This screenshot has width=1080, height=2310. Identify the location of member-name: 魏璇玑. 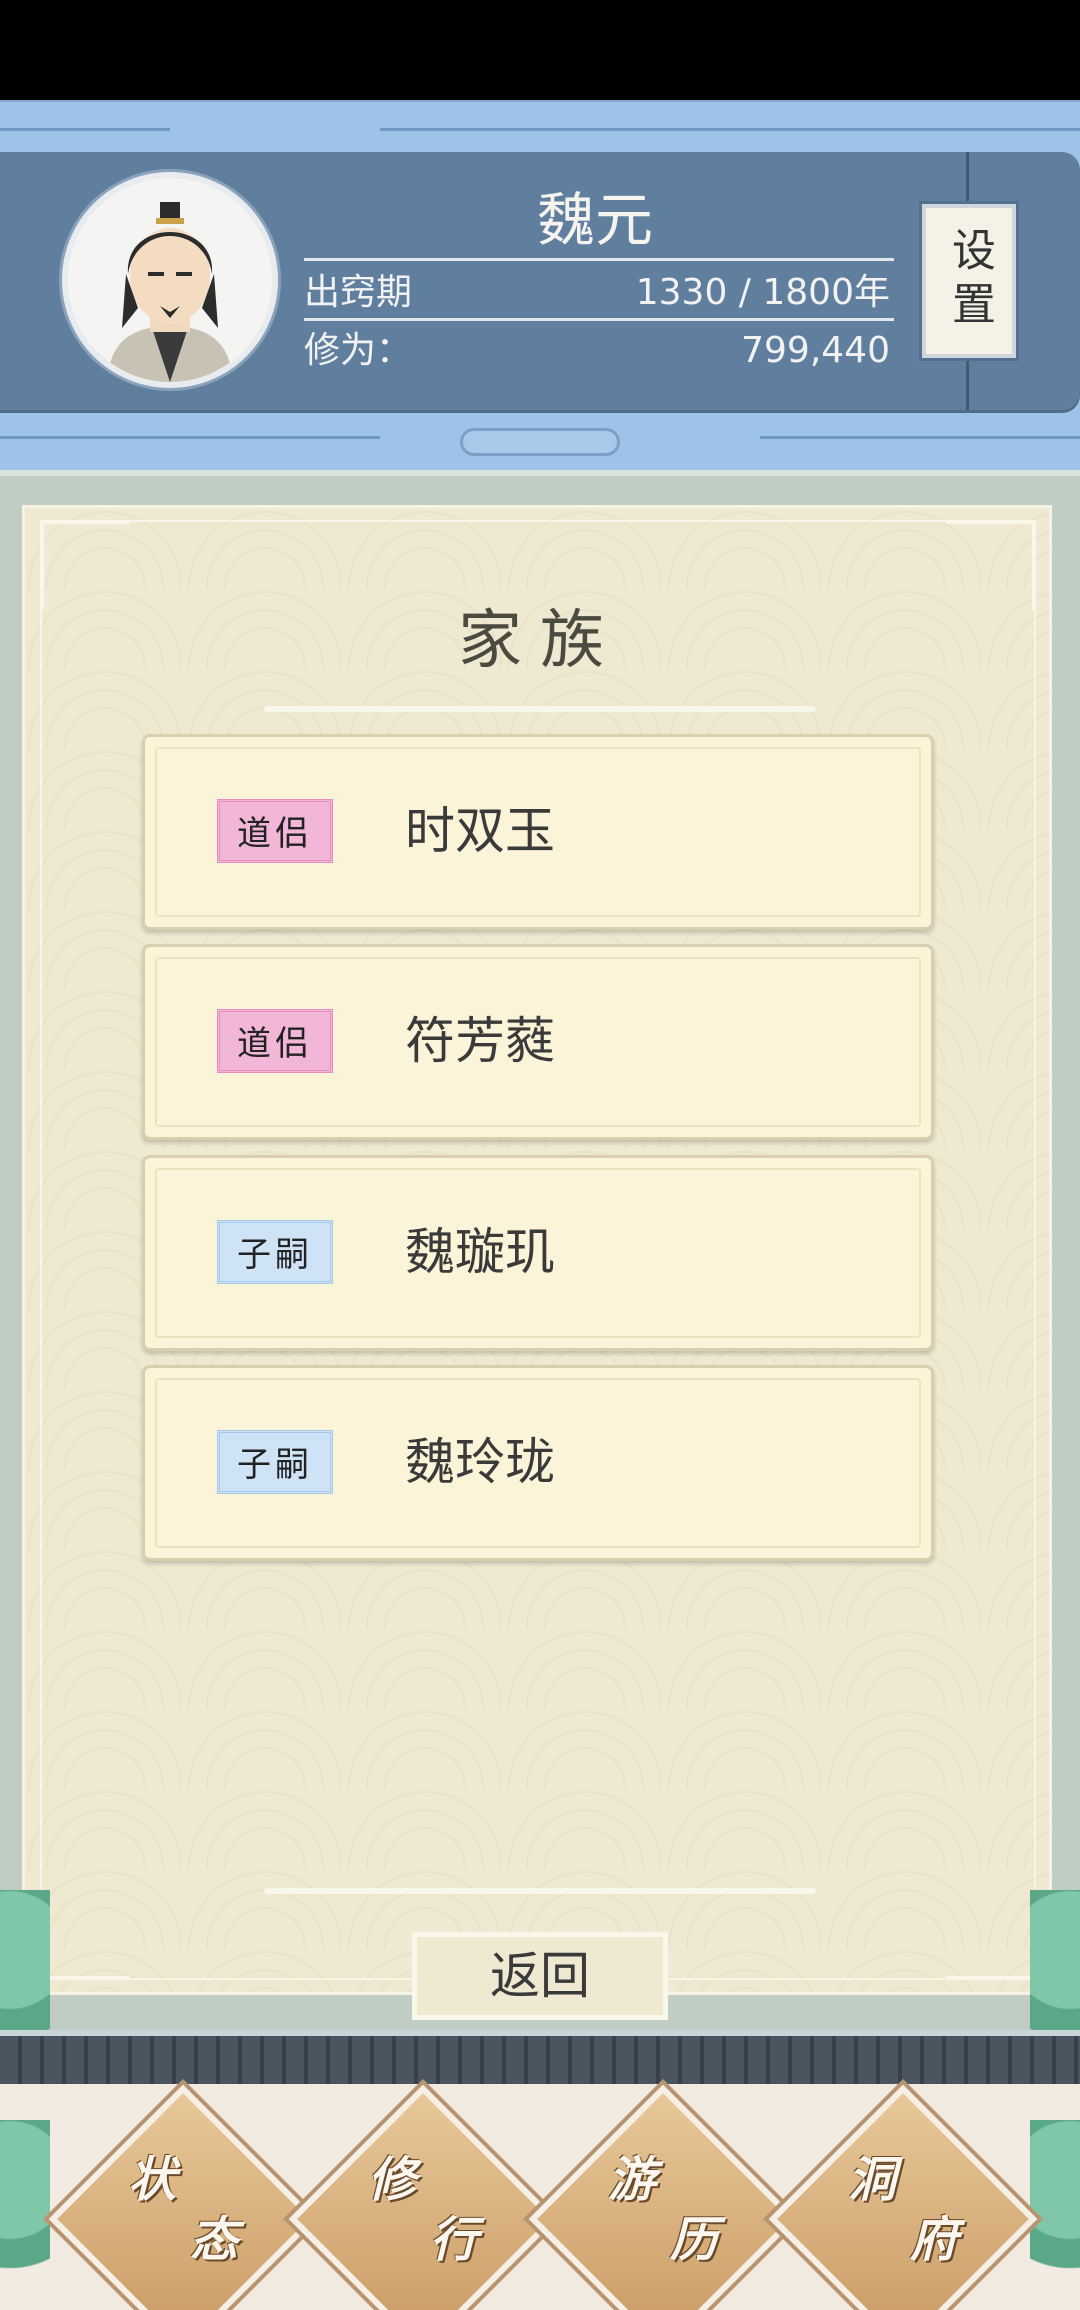
(480, 1252).